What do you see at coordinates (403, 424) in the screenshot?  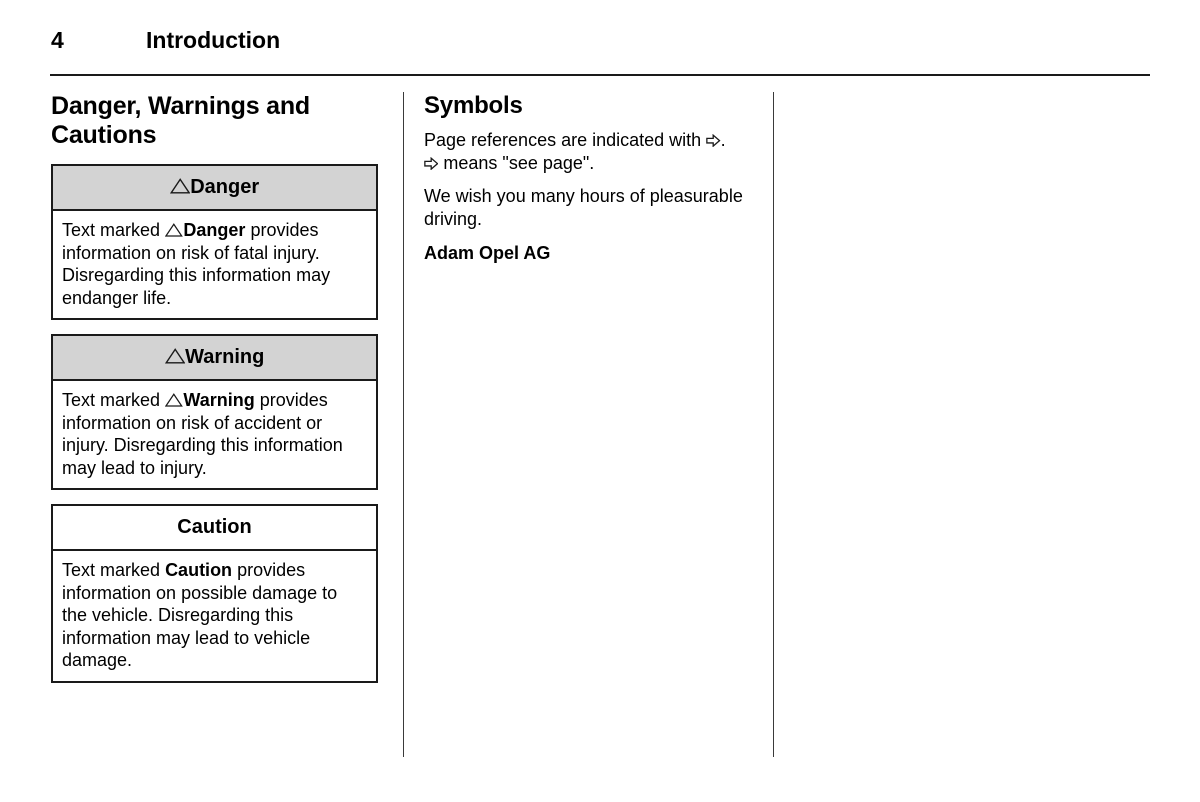 I see `column-divider-left` at bounding box center [403, 424].